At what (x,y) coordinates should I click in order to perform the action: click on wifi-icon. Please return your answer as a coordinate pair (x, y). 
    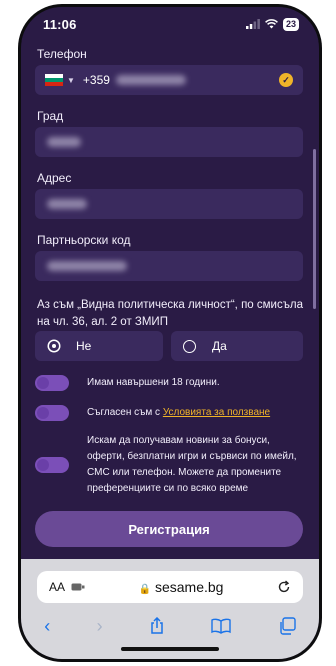
    Looking at the image, I should click on (271, 24).